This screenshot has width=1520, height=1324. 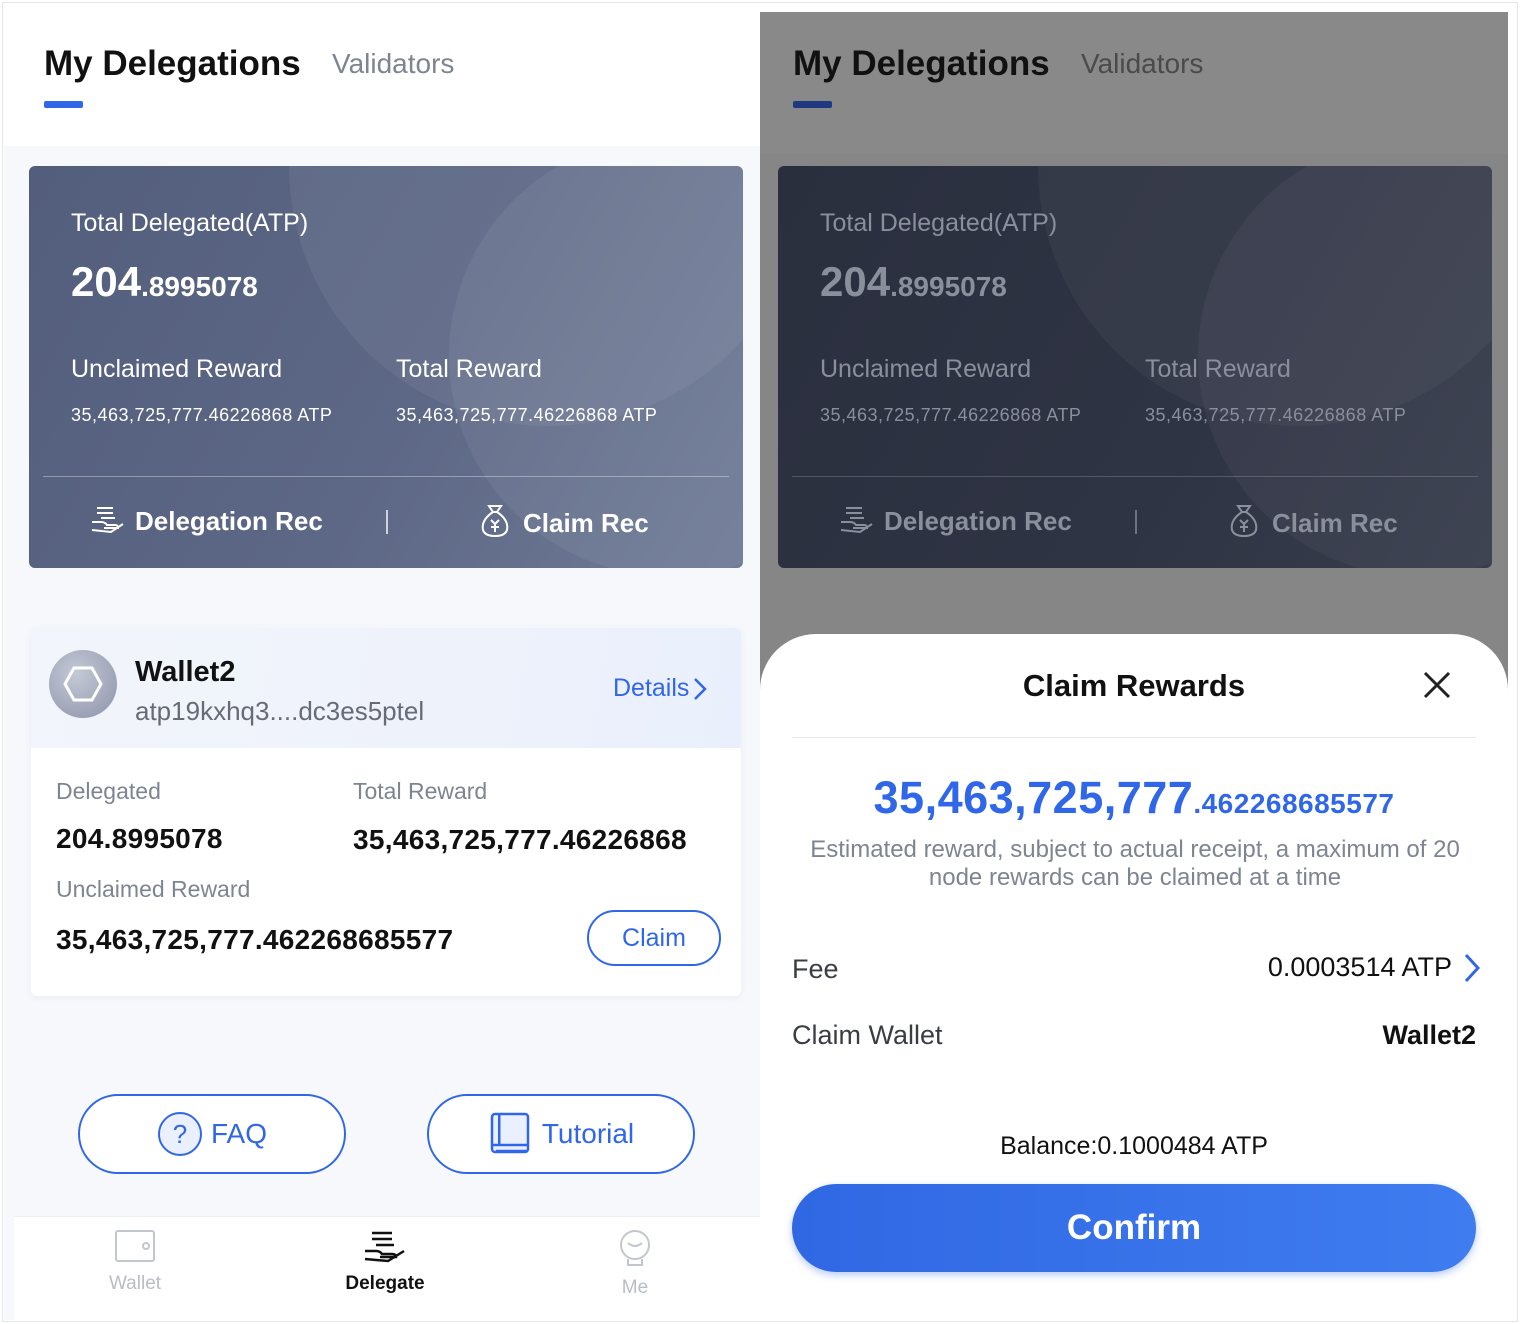 I want to click on nav-wallet: Wallet, so click(x=135, y=1262).